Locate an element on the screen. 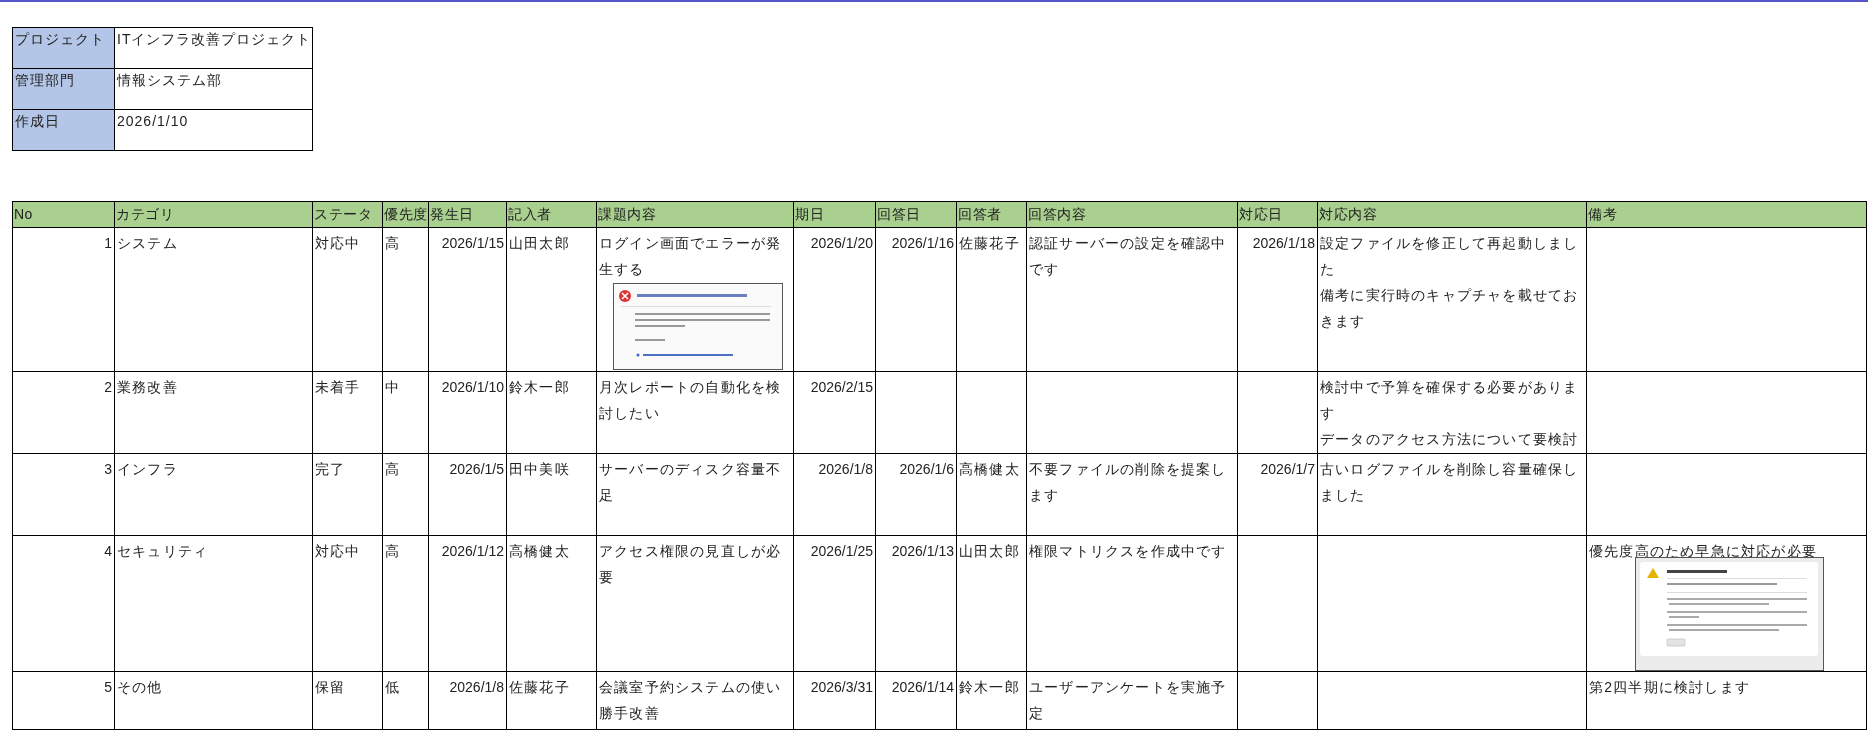  table-cell: 2026/1/20 is located at coordinates (835, 300).